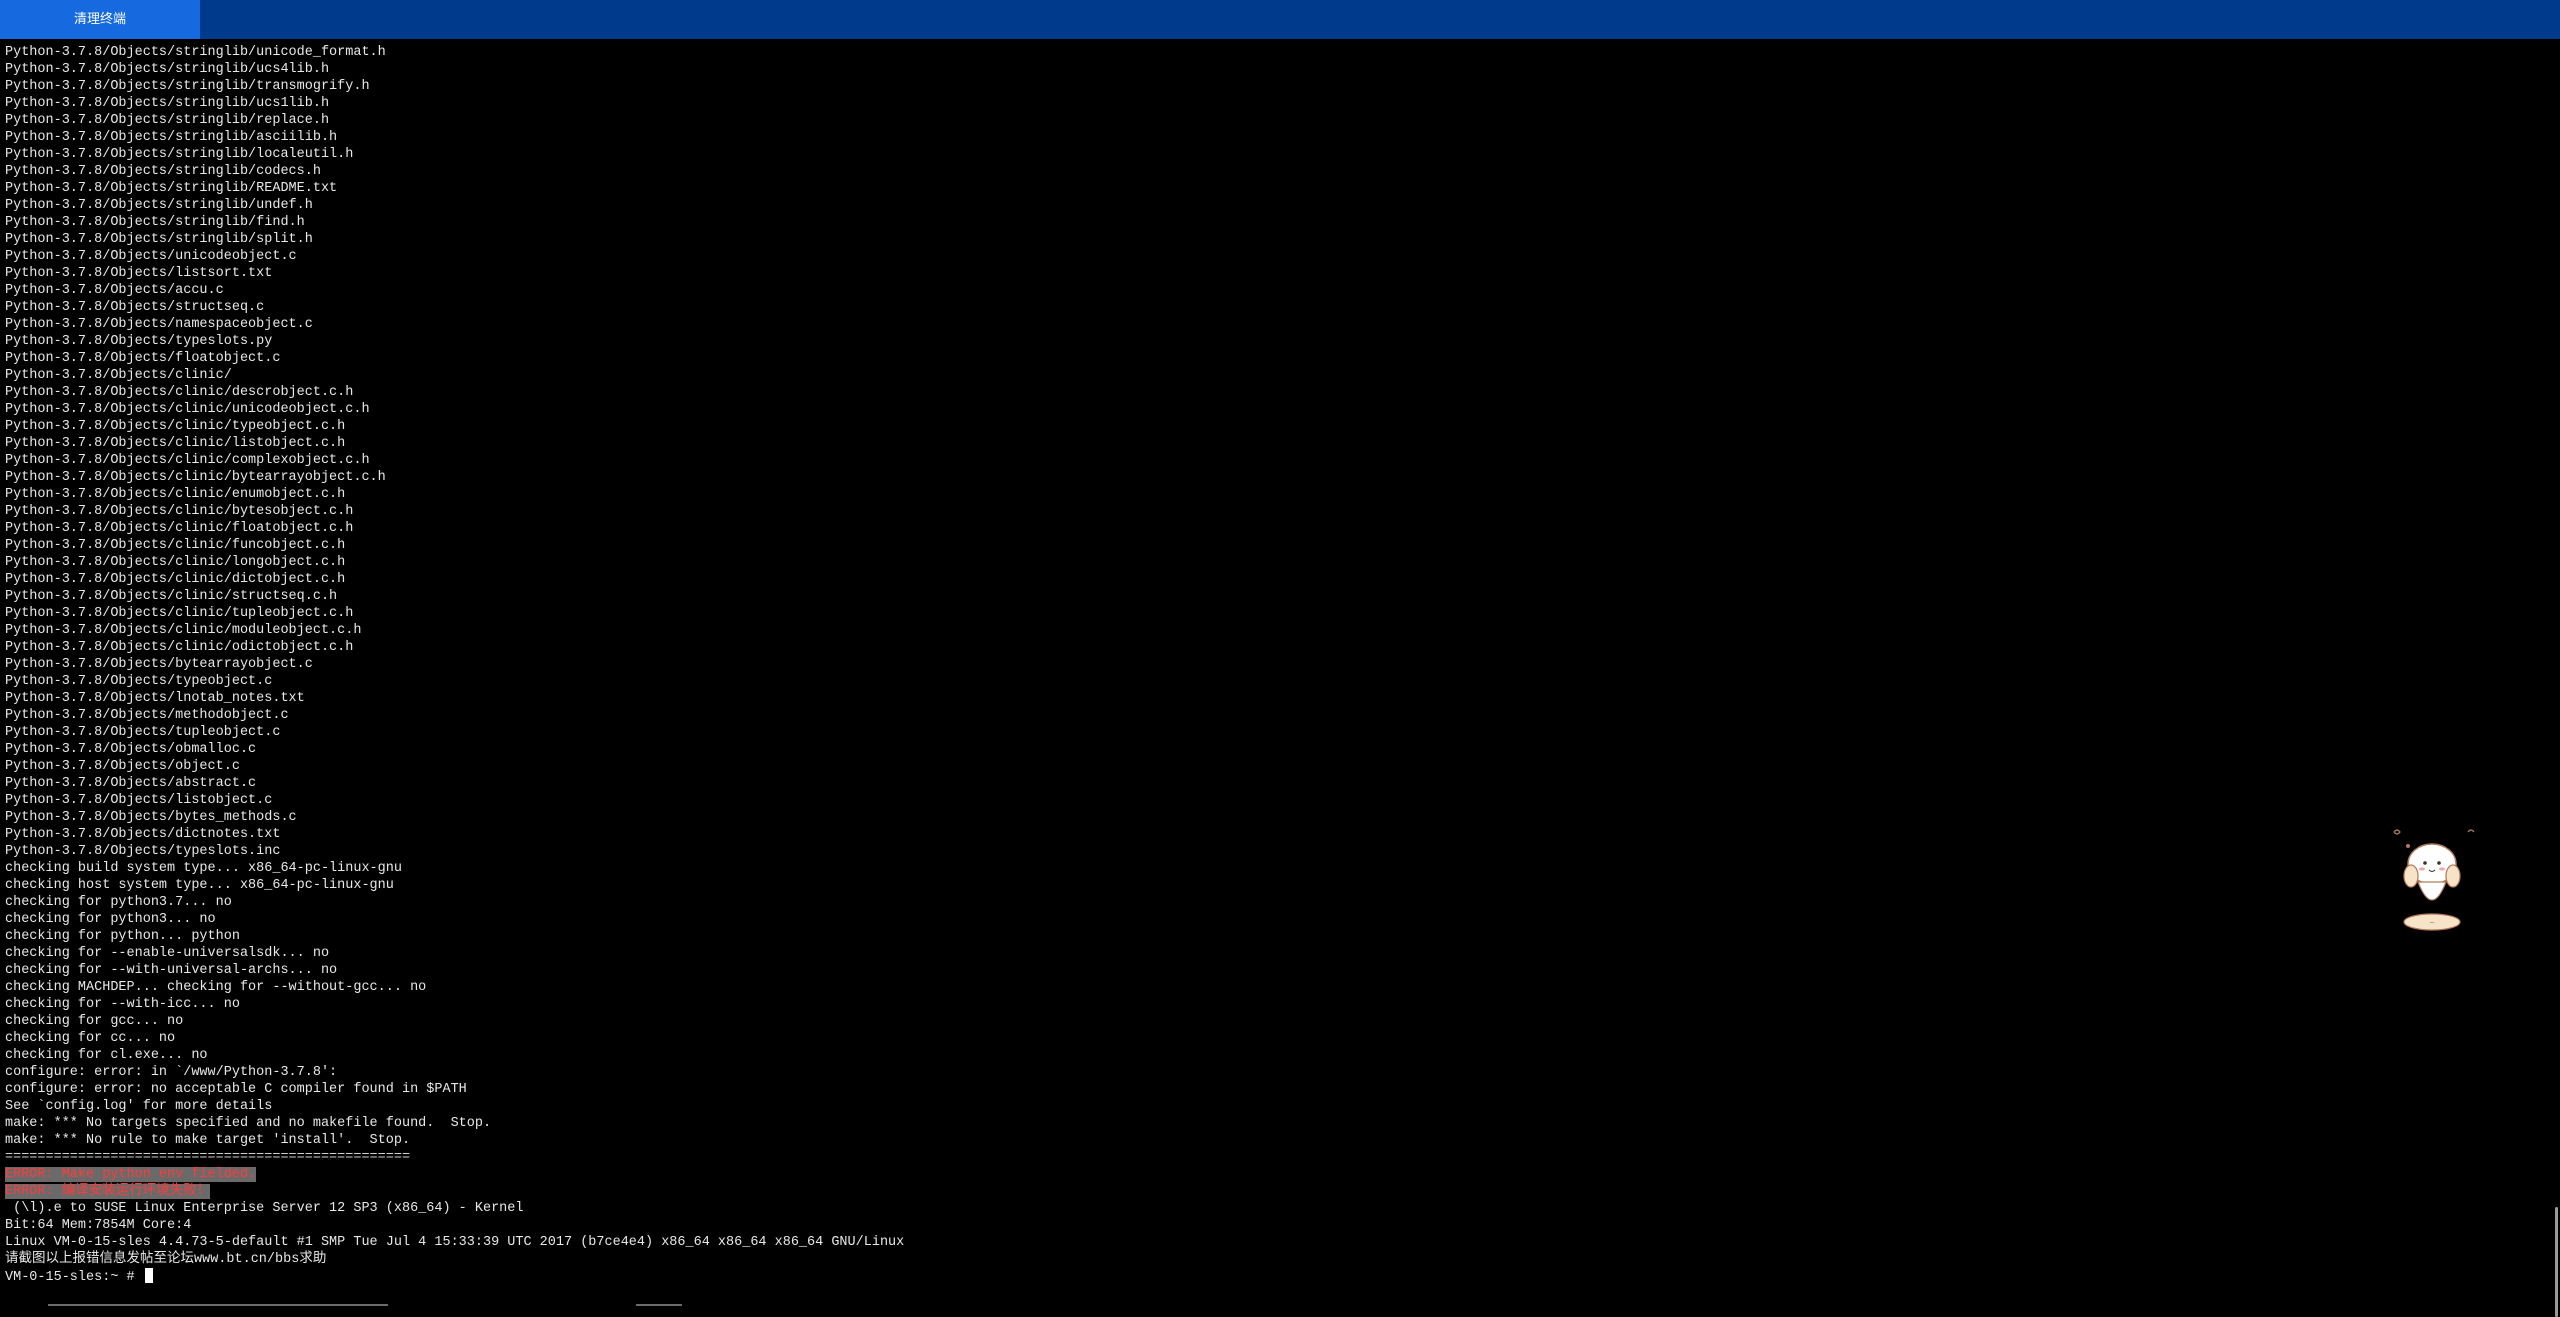 Image resolution: width=2560 pixels, height=1317 pixels. I want to click on terminal-line: checking for python... python, so click(454, 936).